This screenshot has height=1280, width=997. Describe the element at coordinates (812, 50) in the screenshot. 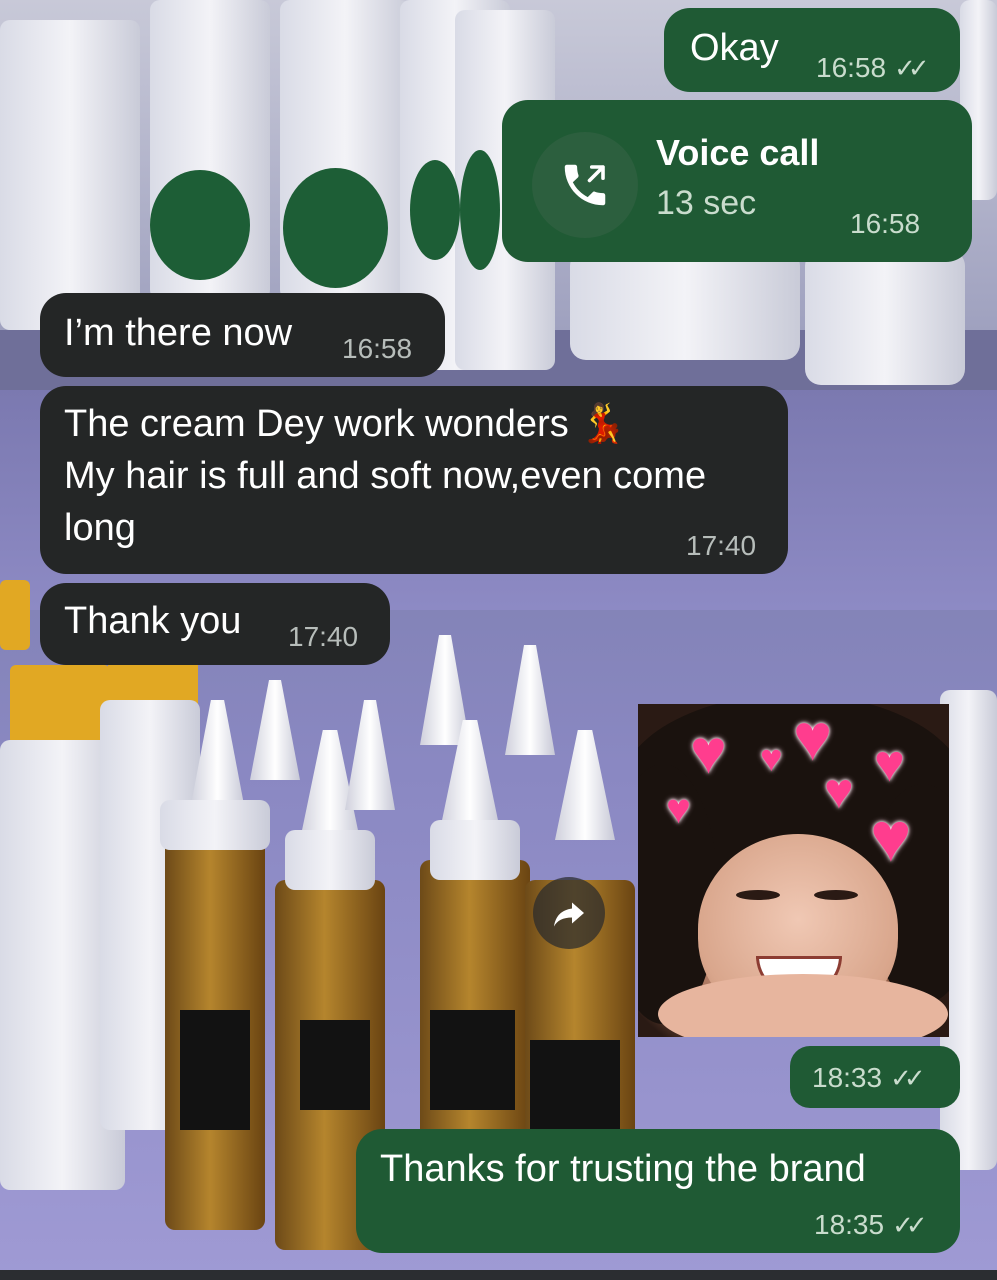

I see `outgoing-message: Okay 16:58 ✓✓` at that location.